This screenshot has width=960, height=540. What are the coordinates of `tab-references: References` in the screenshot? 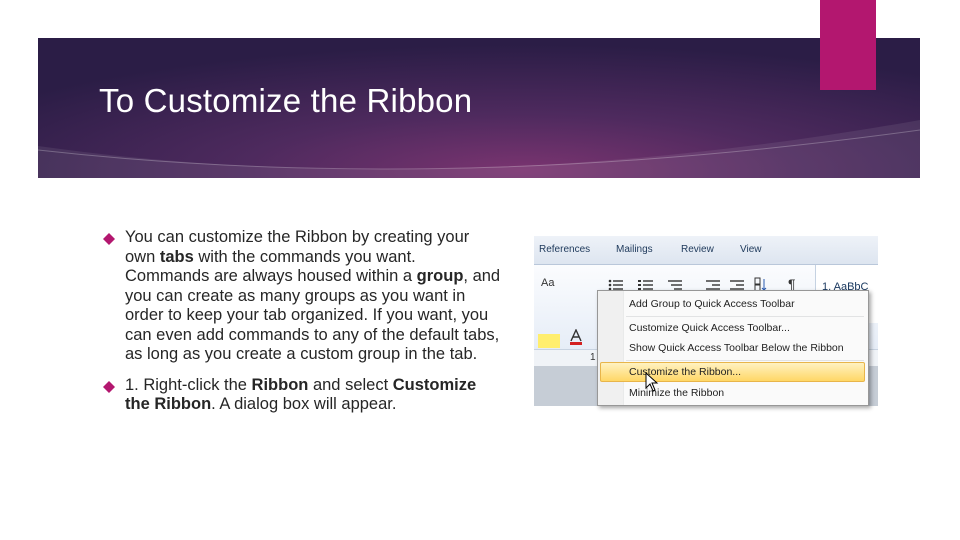 It's located at (564, 249).